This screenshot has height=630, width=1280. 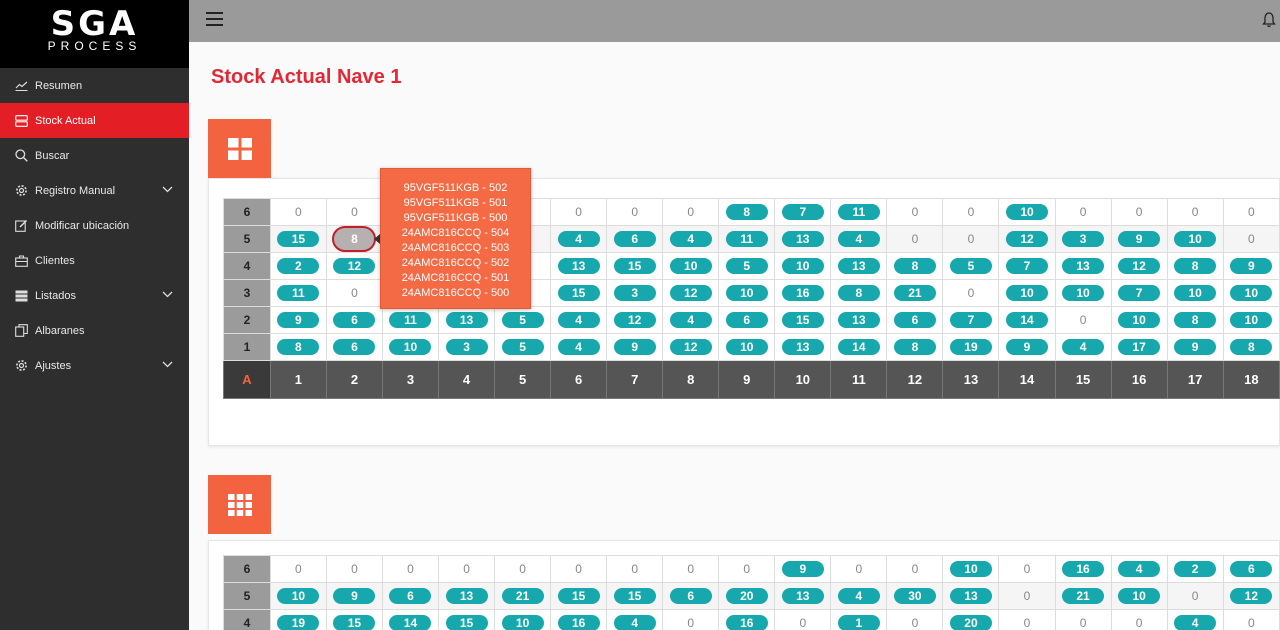 What do you see at coordinates (298, 293) in the screenshot?
I see `grid-cell: 11` at bounding box center [298, 293].